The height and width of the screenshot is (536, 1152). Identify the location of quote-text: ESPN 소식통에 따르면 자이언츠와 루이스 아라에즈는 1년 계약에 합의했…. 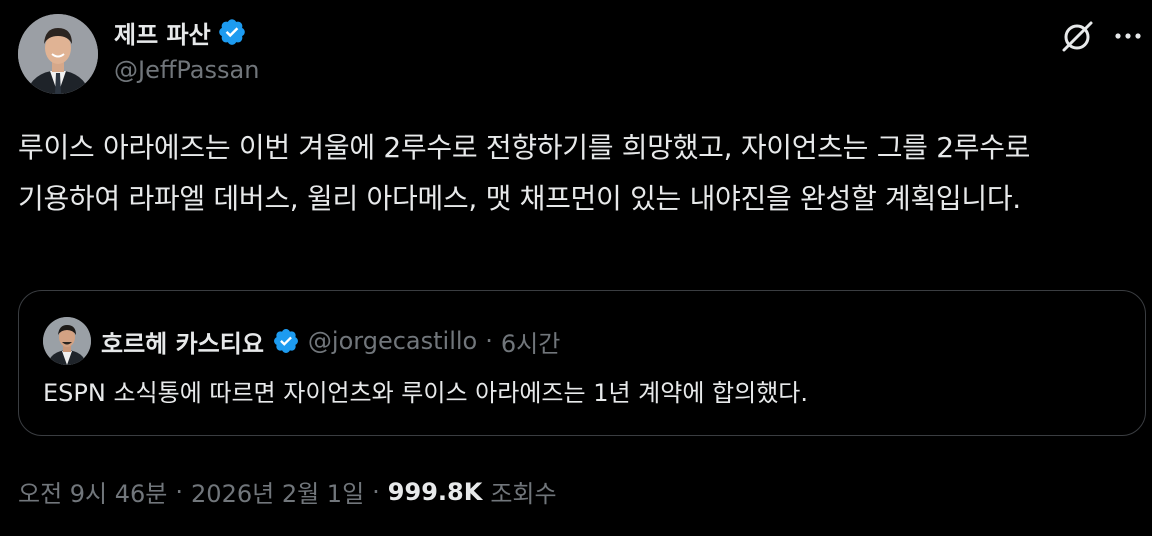
(425, 393).